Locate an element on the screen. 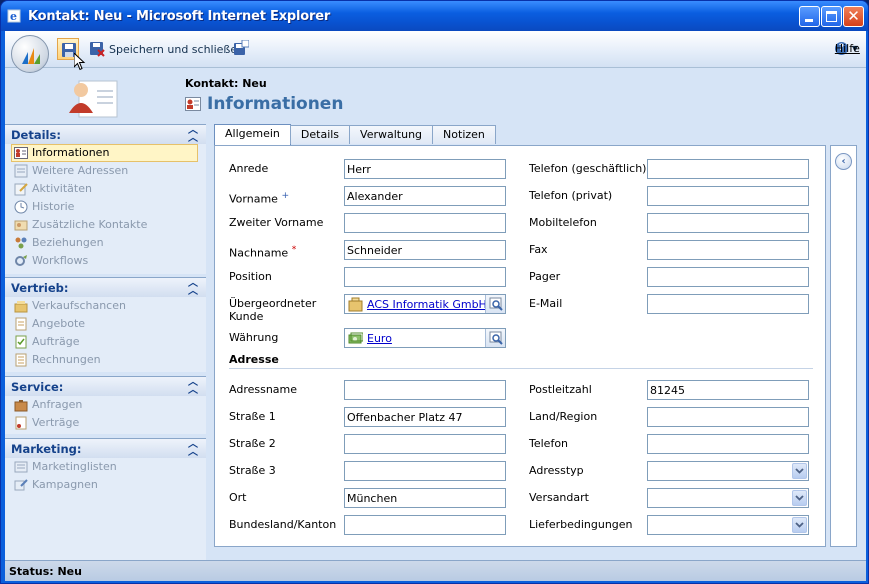 Image resolution: width=869 pixels, height=584 pixels. status-text: Status: Neu is located at coordinates (45, 571).